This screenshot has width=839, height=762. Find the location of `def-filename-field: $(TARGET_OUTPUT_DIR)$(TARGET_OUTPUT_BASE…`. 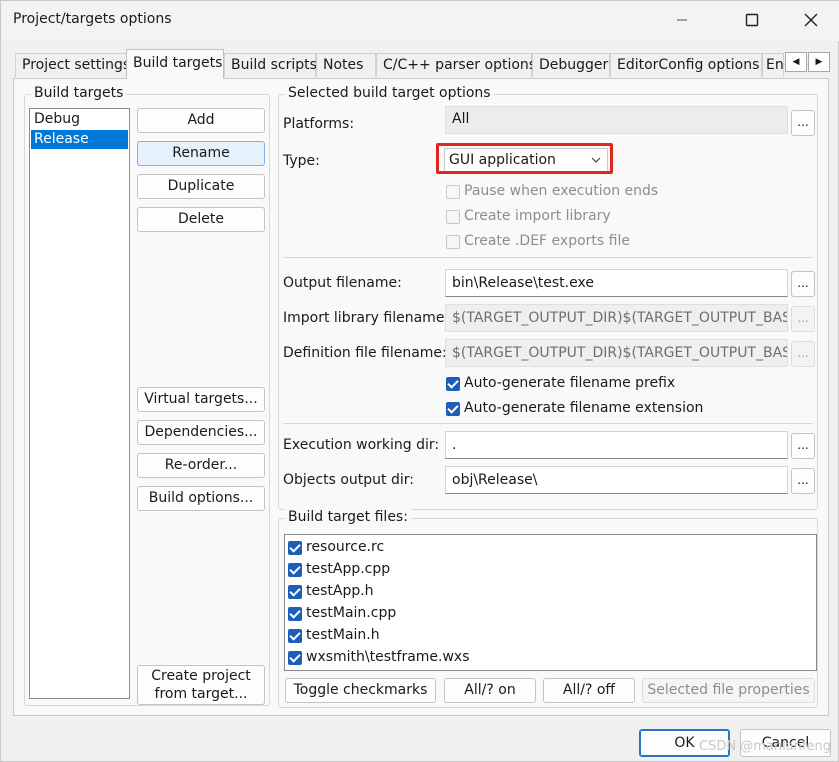

def-filename-field: $(TARGET_OUTPUT_DIR)$(TARGET_OUTPUT_BASE… is located at coordinates (616, 353).